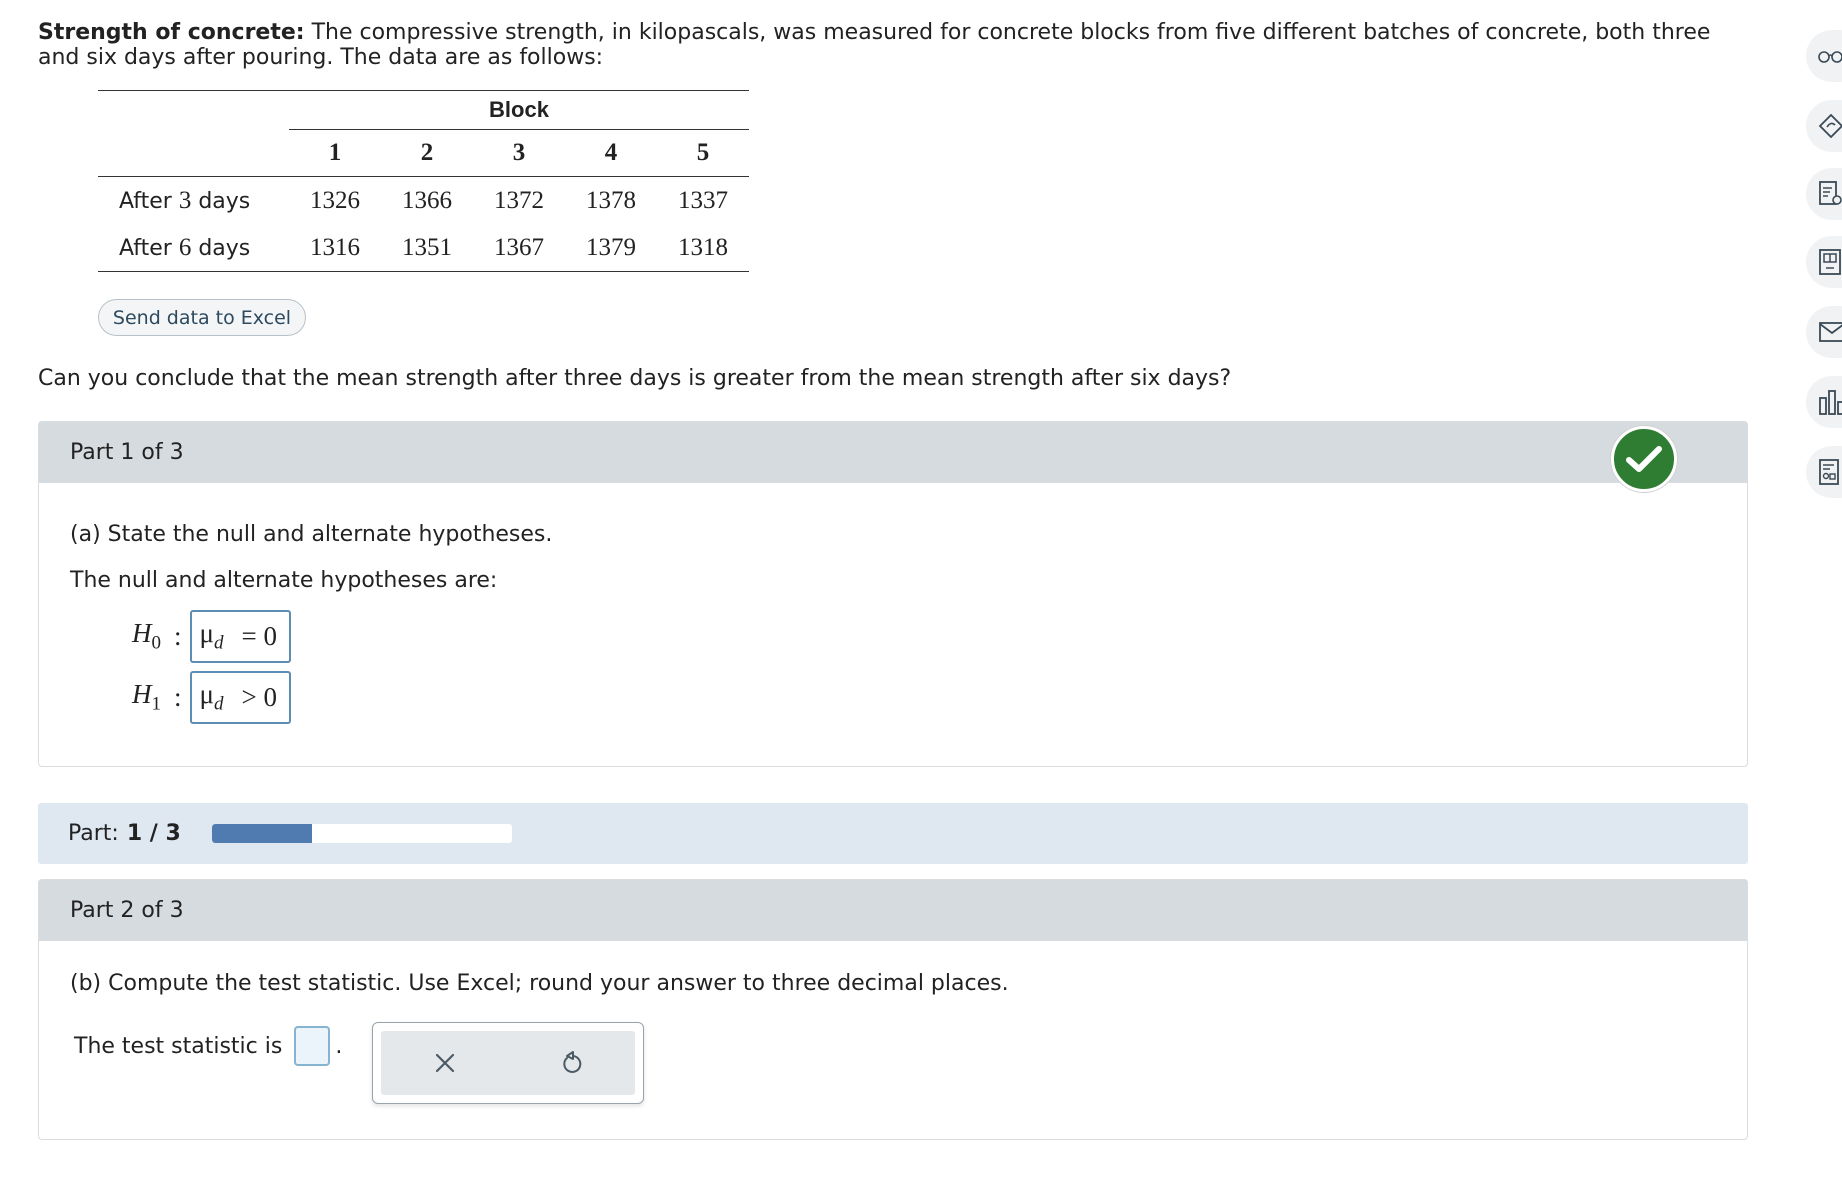 This screenshot has height=1196, width=1842. I want to click on test-statistic-row: The test statistic is ., so click(208, 1046).